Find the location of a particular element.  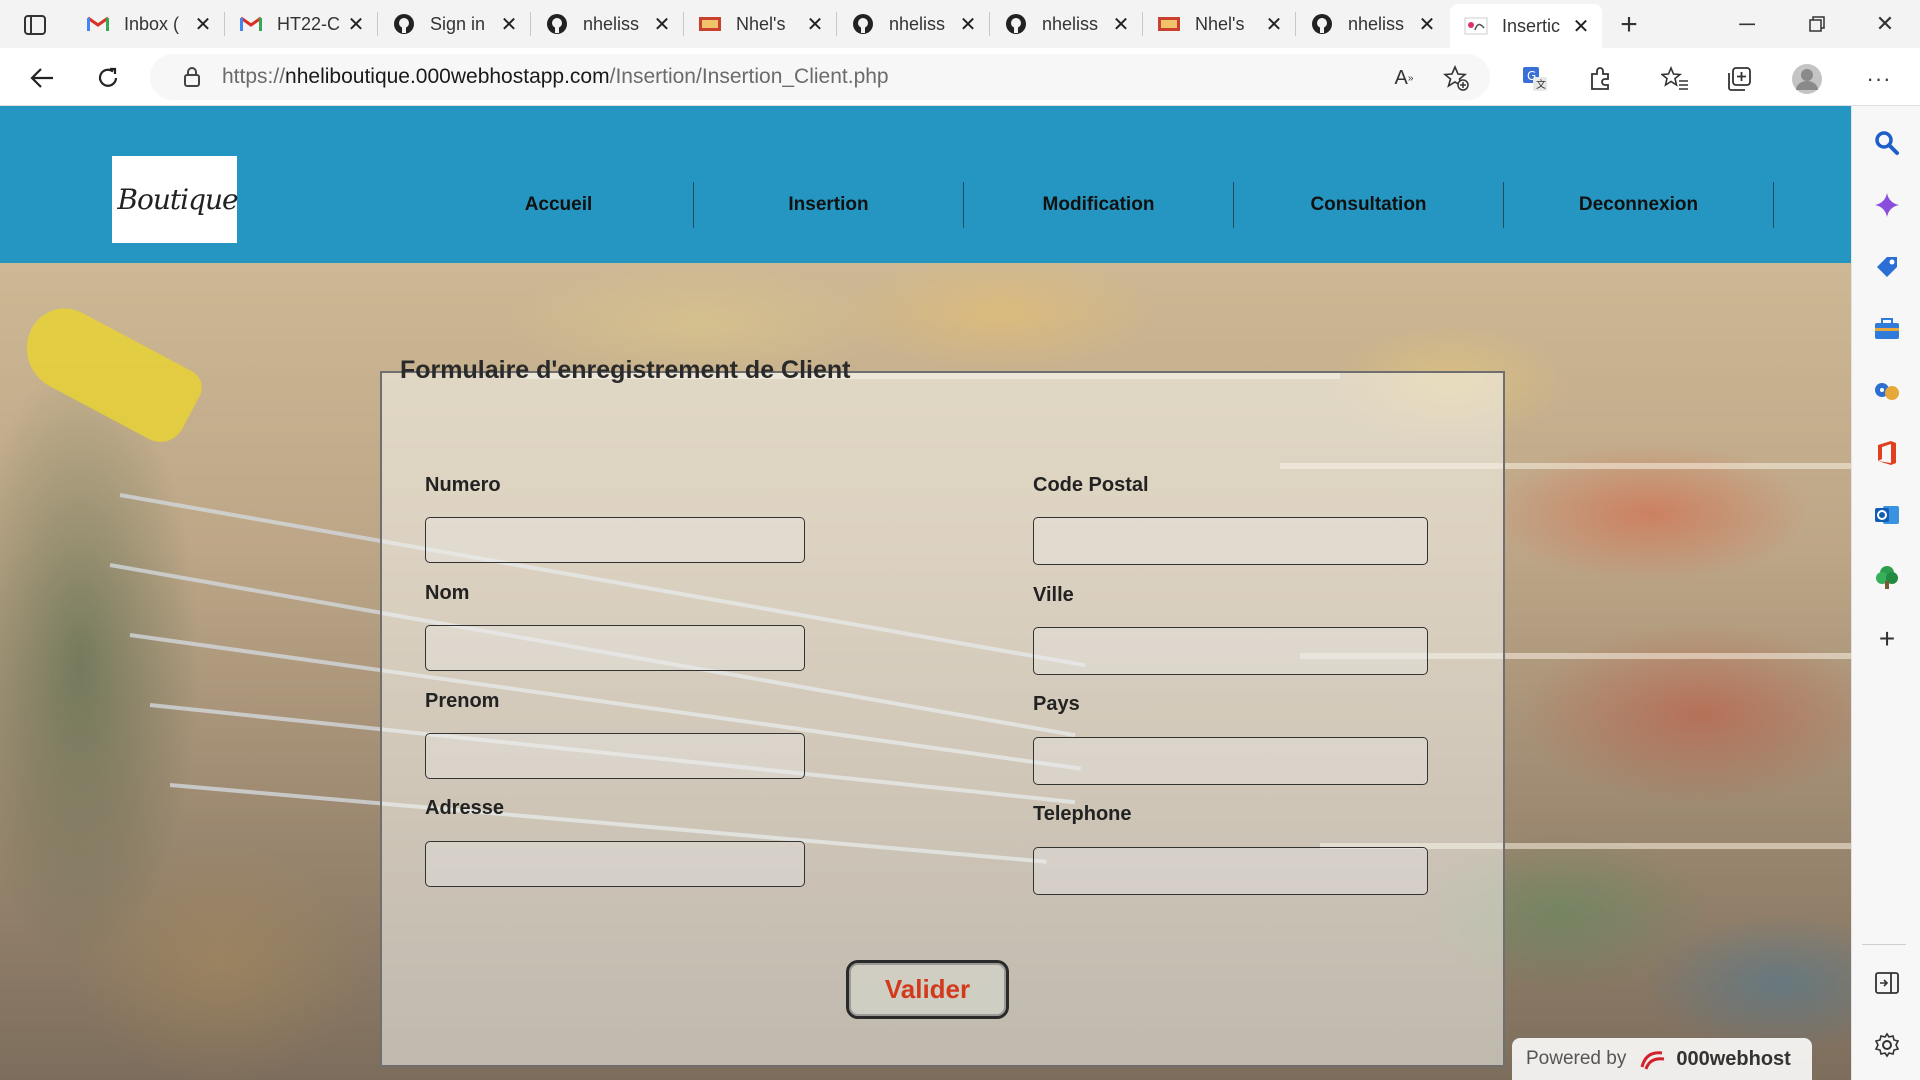

tab-title: HT22-C is located at coordinates (309, 23).